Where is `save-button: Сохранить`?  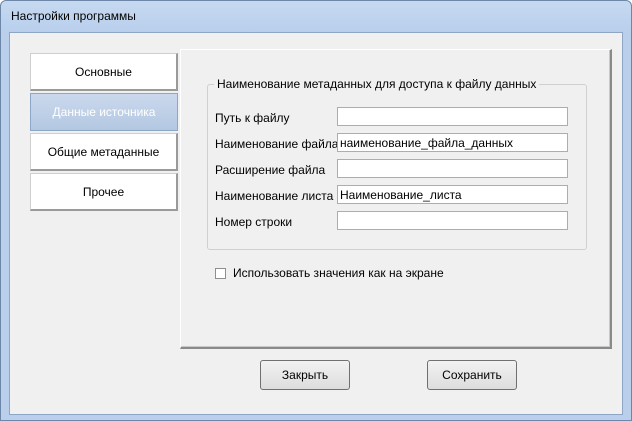
save-button: Сохранить is located at coordinates (472, 375).